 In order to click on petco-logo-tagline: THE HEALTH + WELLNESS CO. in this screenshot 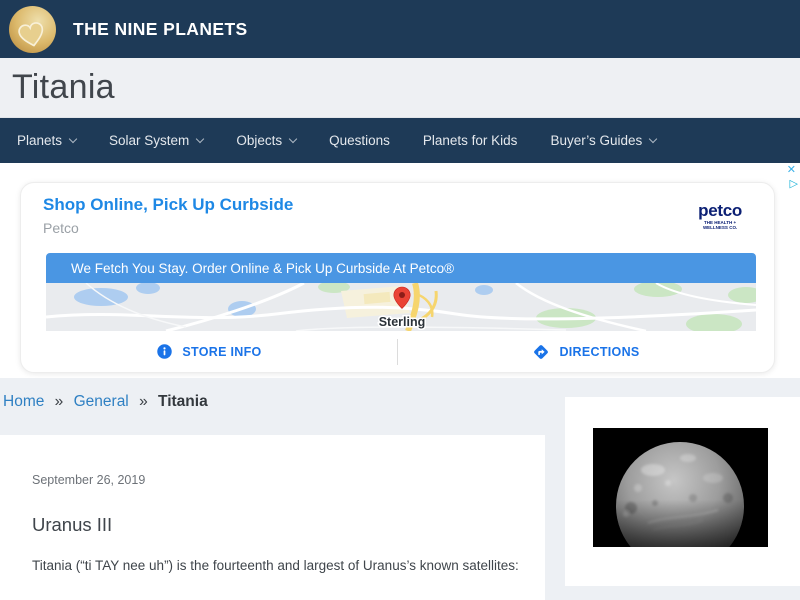, I will do `click(720, 225)`.